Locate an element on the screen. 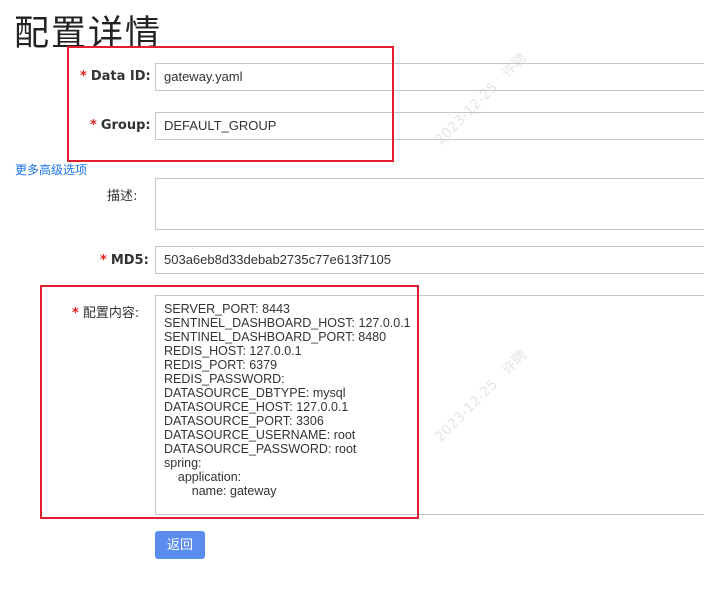 The width and height of the screenshot is (704, 606). code-line: REDIS_HOST: 127.0.0.1 is located at coordinates (233, 351).